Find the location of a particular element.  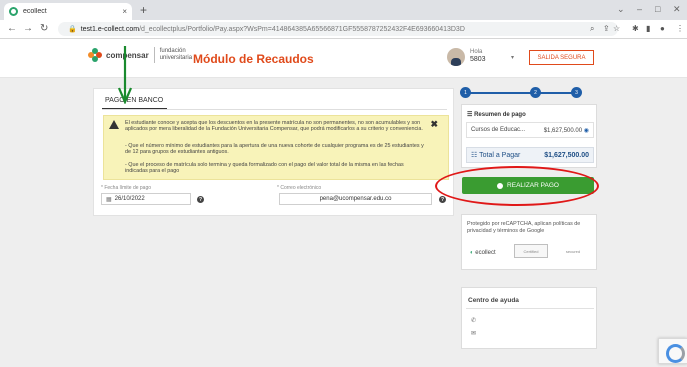

maximize-icon: □ is located at coordinates (657, 9).